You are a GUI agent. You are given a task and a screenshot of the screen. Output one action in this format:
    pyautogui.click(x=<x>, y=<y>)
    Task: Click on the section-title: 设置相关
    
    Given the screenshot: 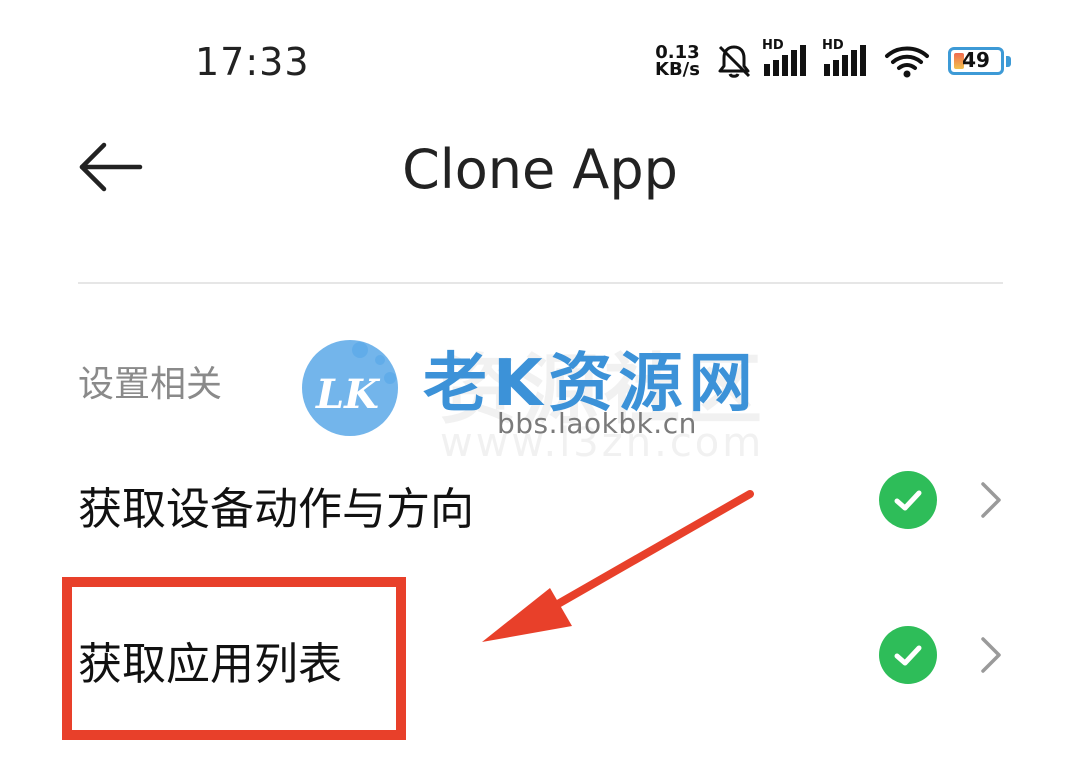 What is the action you would take?
    pyautogui.click(x=150, y=384)
    